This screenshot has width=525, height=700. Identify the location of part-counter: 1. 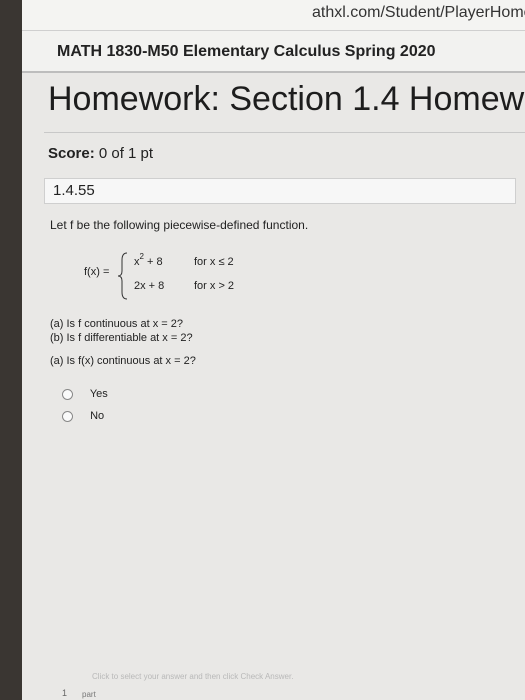
(65, 693).